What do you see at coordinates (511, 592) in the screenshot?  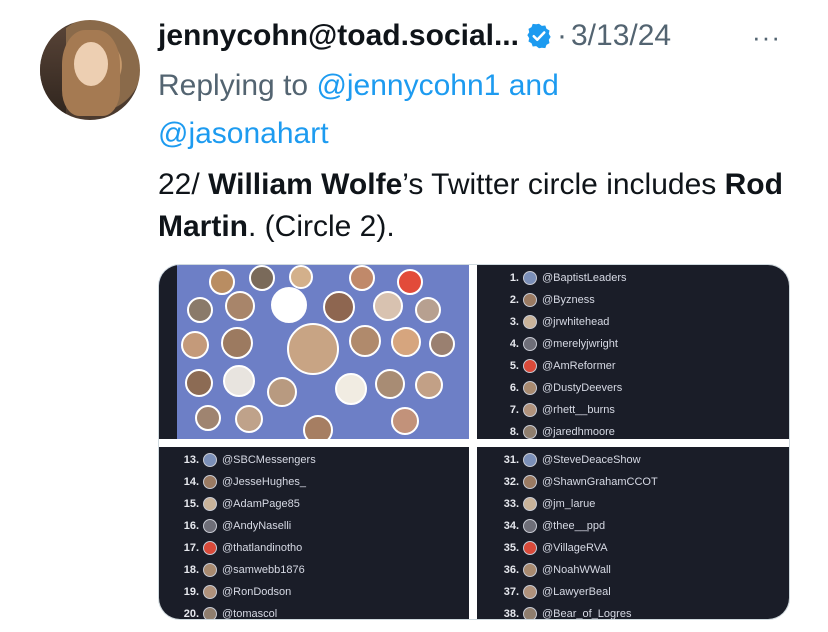 I see `handle-rank: 37.` at bounding box center [511, 592].